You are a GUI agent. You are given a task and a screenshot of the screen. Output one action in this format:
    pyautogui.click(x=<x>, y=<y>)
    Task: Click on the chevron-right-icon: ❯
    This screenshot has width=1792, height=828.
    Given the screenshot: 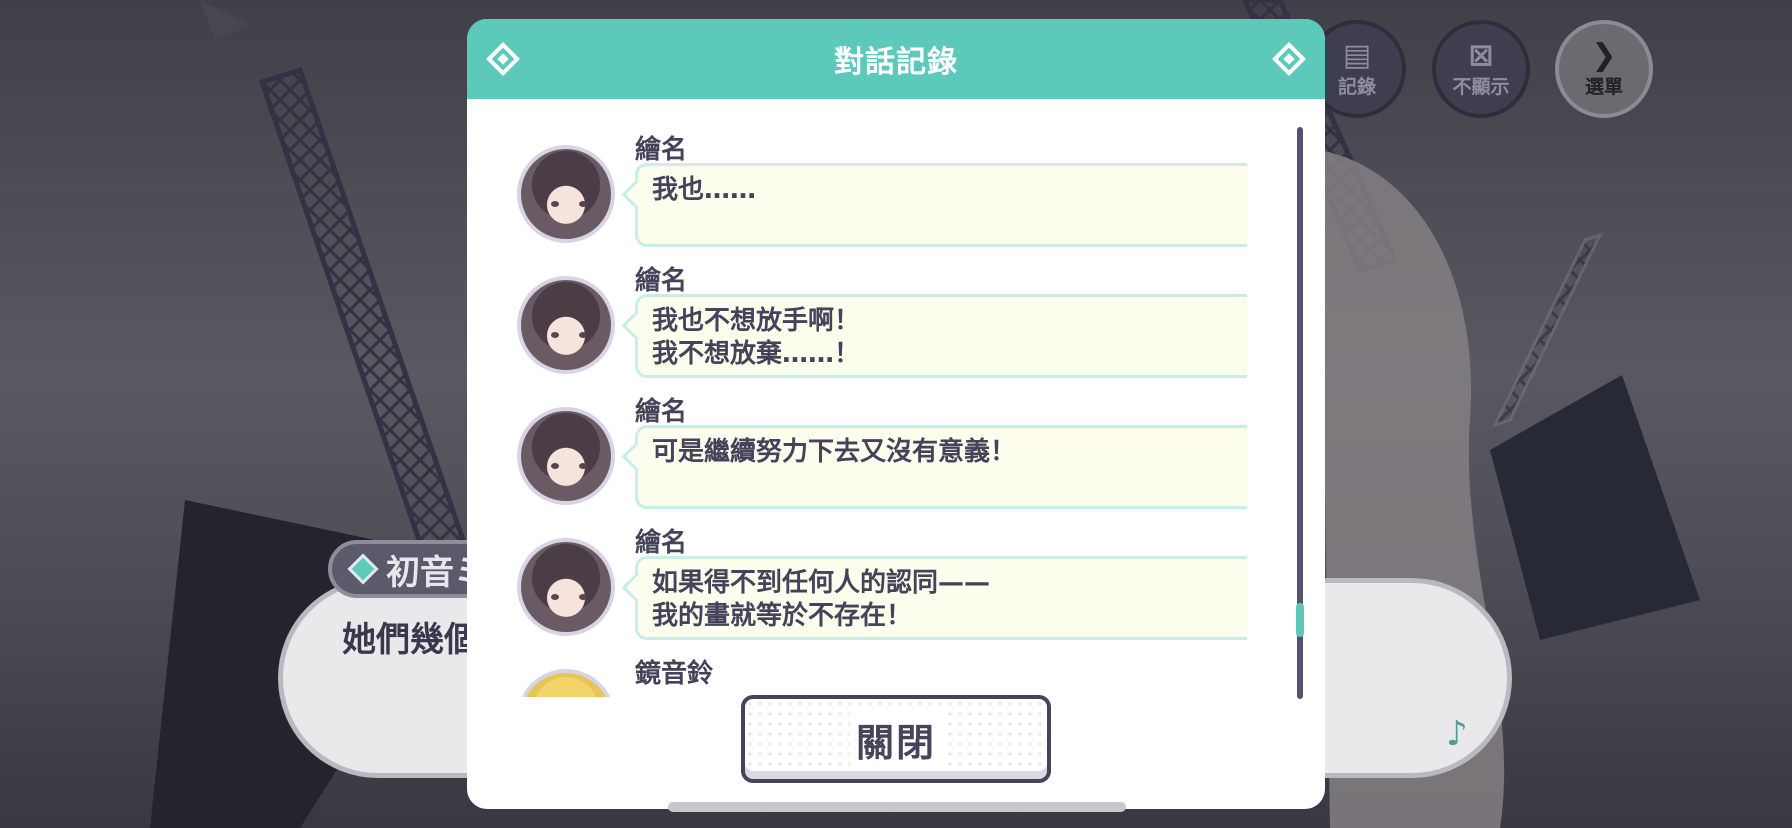 What is the action you would take?
    pyautogui.click(x=1604, y=55)
    